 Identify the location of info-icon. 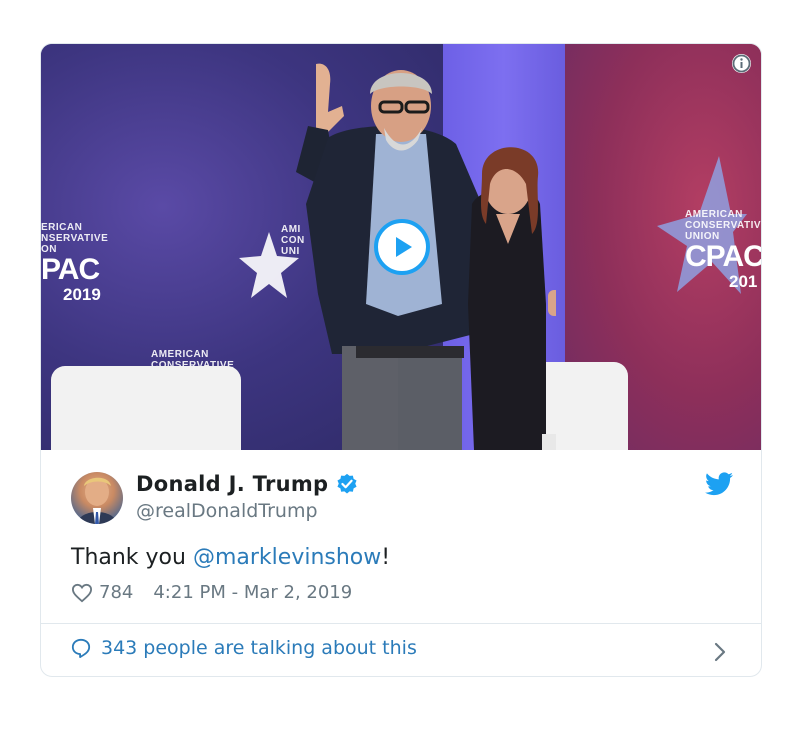
(741, 63).